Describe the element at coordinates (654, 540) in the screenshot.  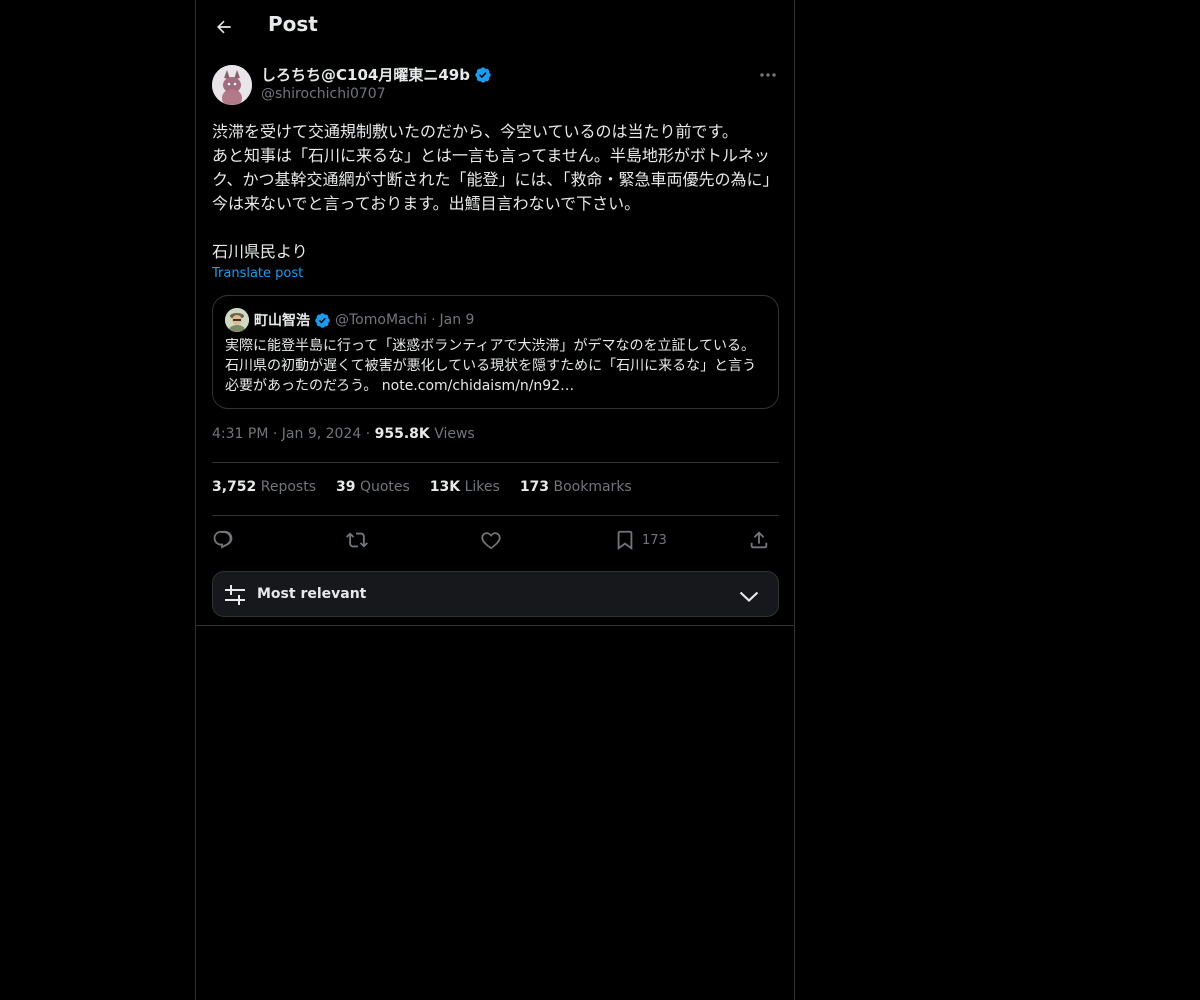
I see `bookmark-count: 173` at that location.